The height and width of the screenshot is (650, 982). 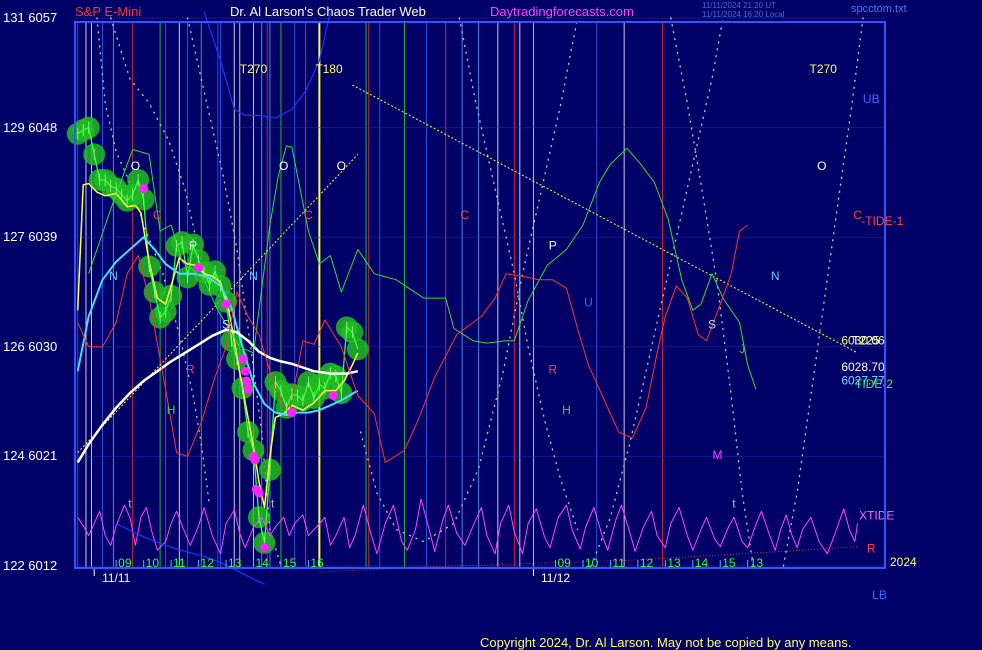 What do you see at coordinates (775, 276) in the screenshot?
I see `chart-label-25: N` at bounding box center [775, 276].